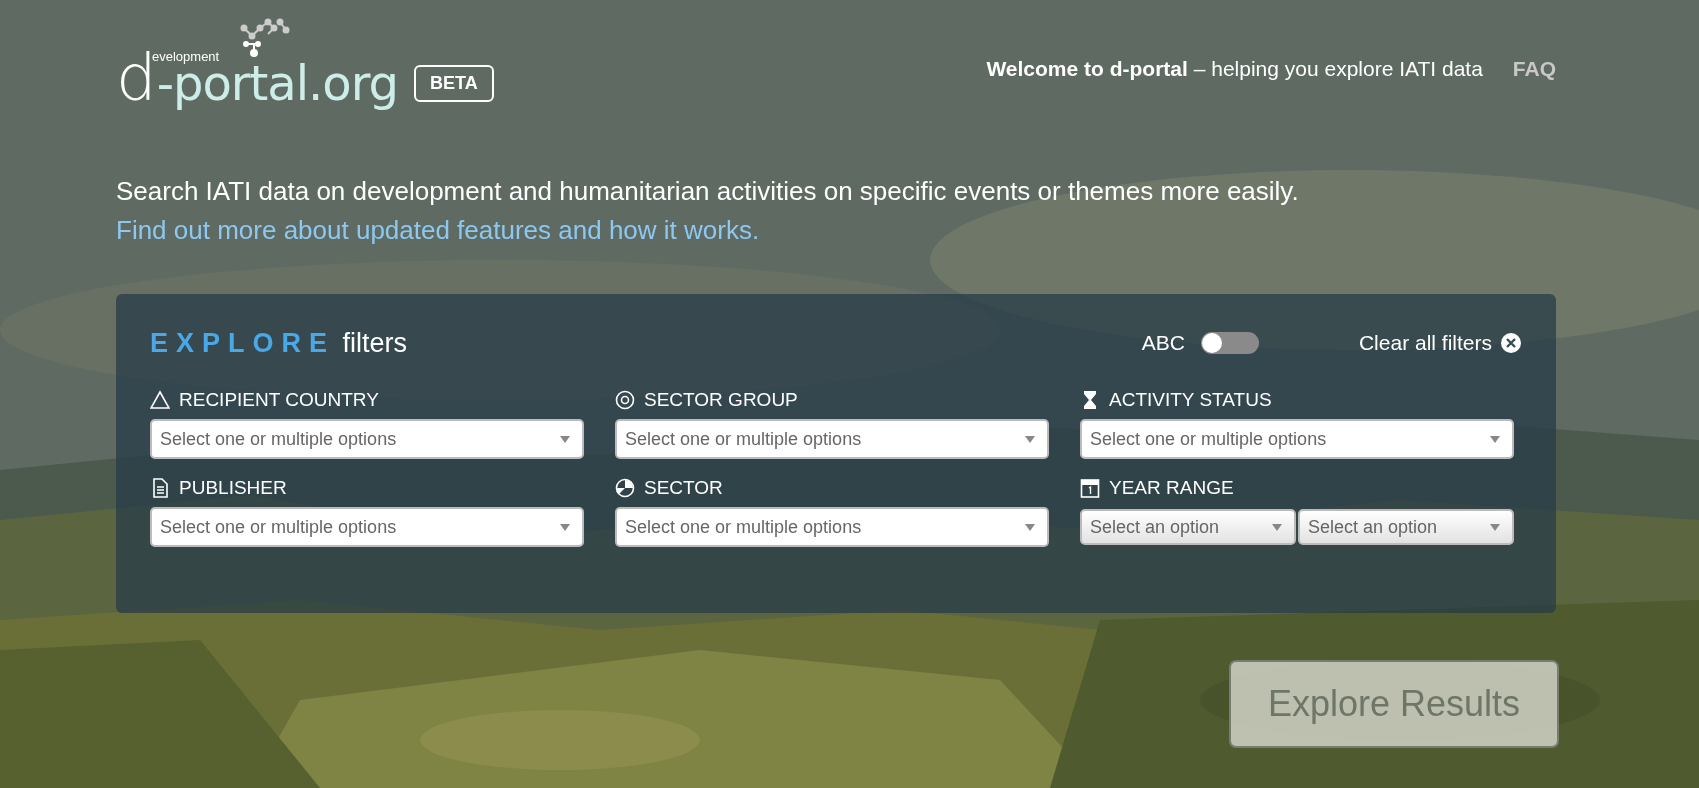 The width and height of the screenshot is (1699, 788). I want to click on document-icon, so click(160, 488).